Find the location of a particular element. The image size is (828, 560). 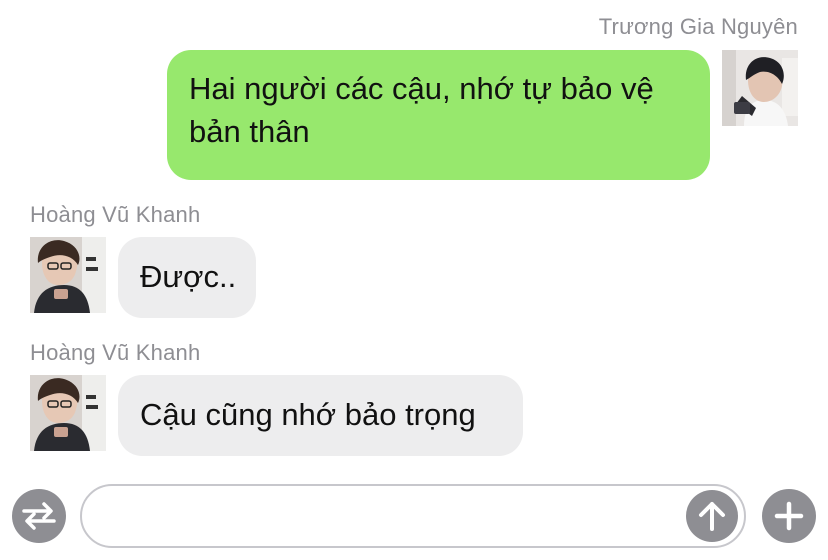

avatar-outgoing is located at coordinates (760, 88).